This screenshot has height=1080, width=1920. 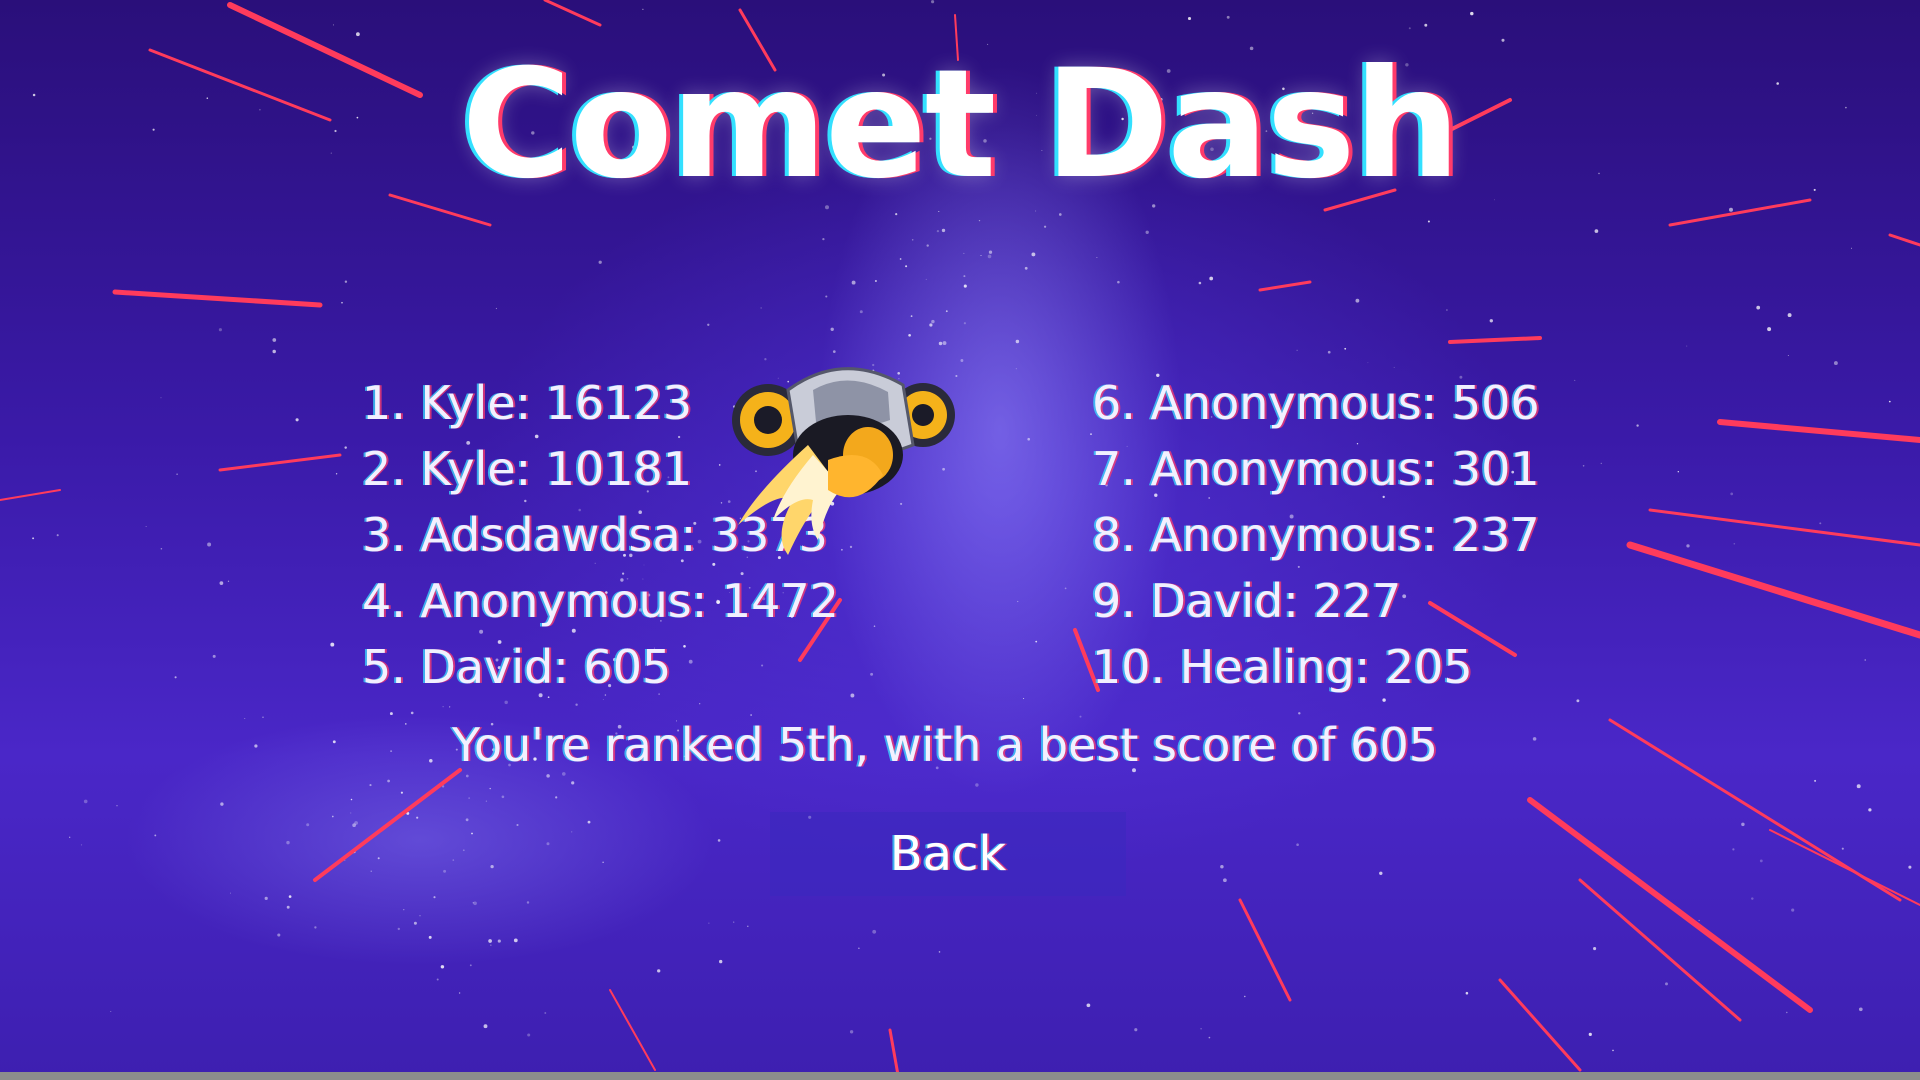 I want to click on leaderboard-entry: 10. Healing: 205, so click(x=1282, y=667).